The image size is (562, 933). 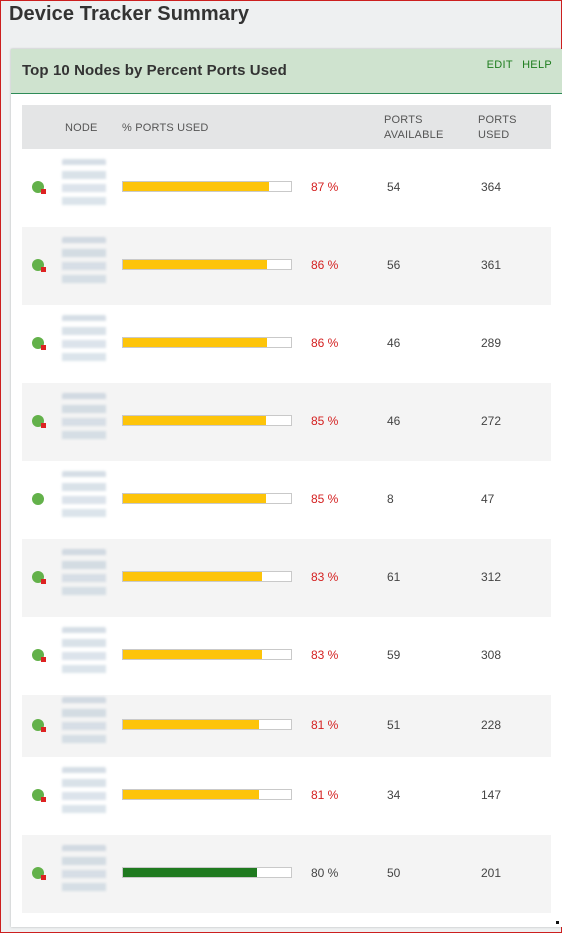 What do you see at coordinates (500, 65) in the screenshot?
I see `edit-link: EDIT` at bounding box center [500, 65].